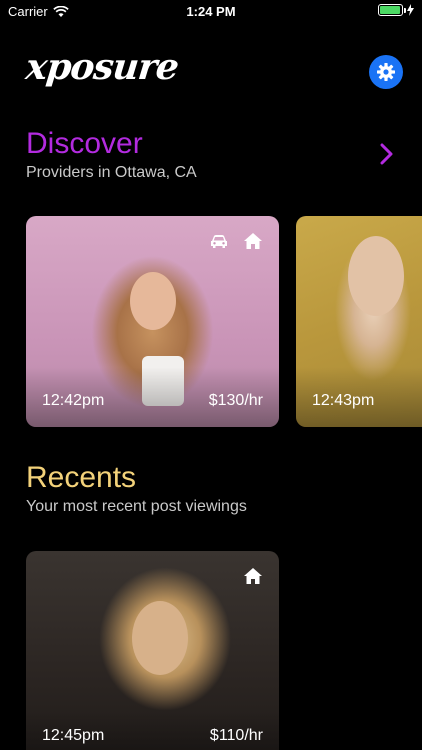  I want to click on recents-subtitle: Your most recent post viewings, so click(136, 506).